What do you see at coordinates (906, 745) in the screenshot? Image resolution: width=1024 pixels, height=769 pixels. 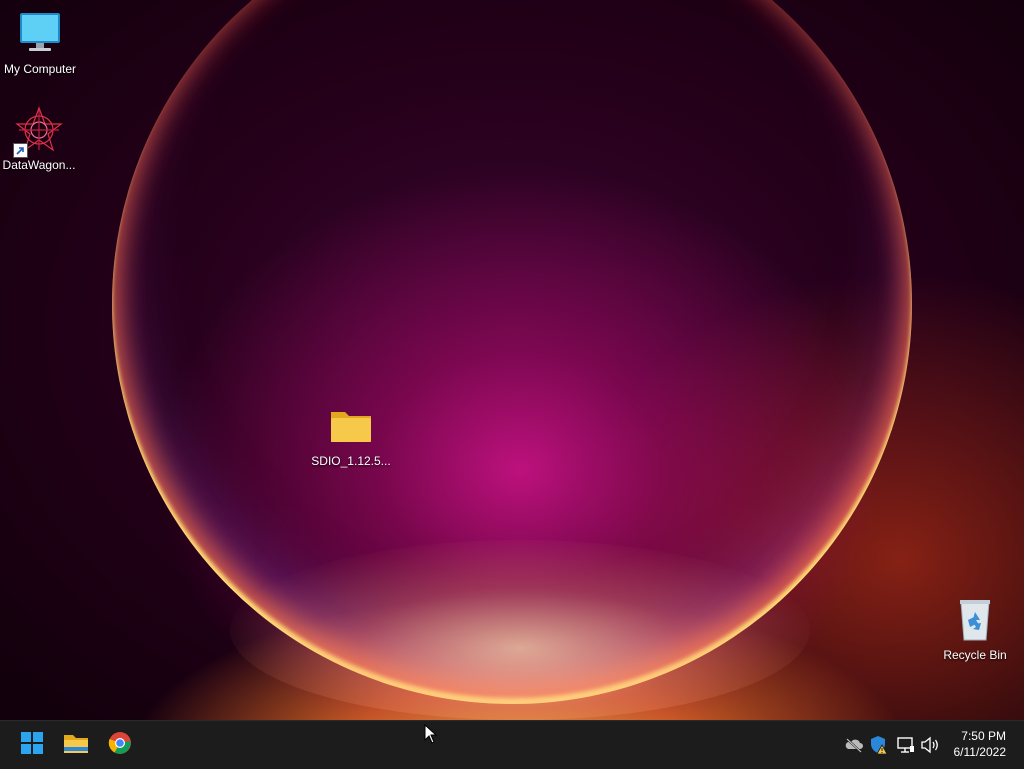 I see `network-button` at bounding box center [906, 745].